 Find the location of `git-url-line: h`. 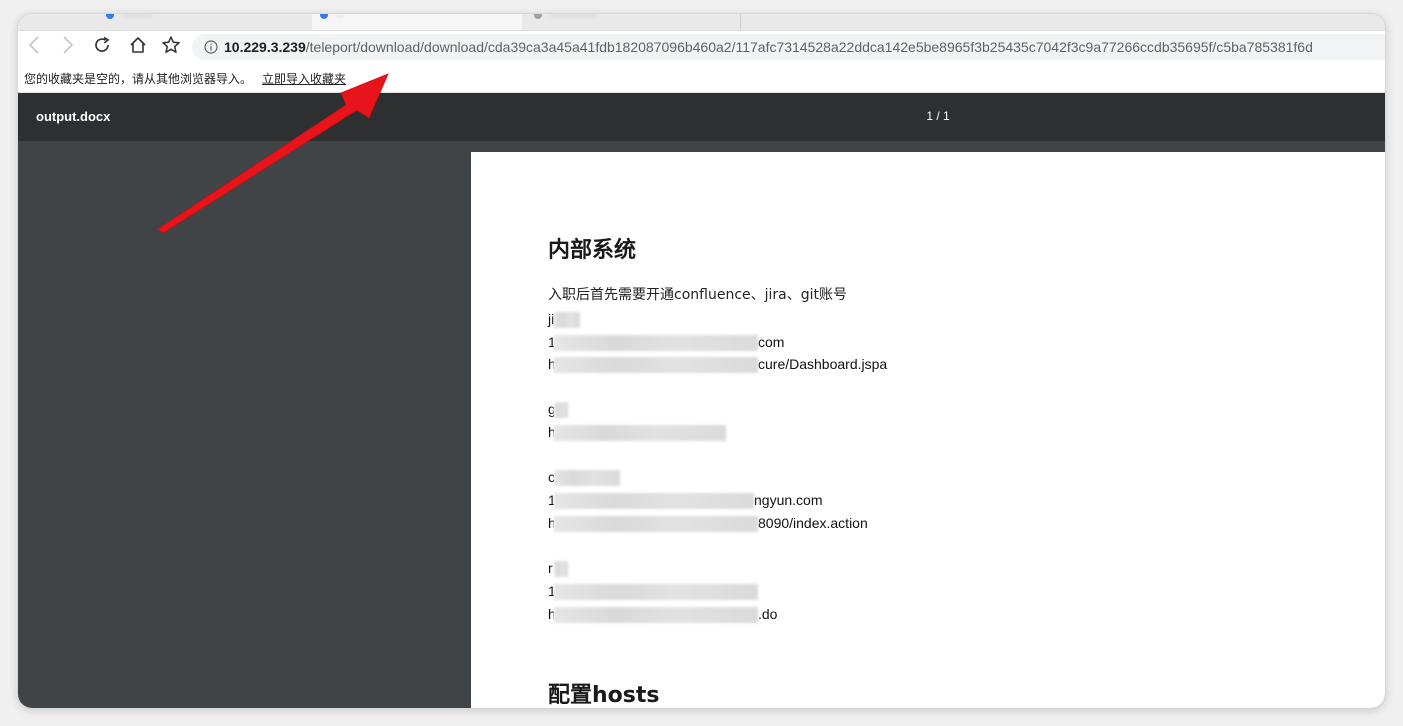

git-url-line: h is located at coordinates (637, 433).